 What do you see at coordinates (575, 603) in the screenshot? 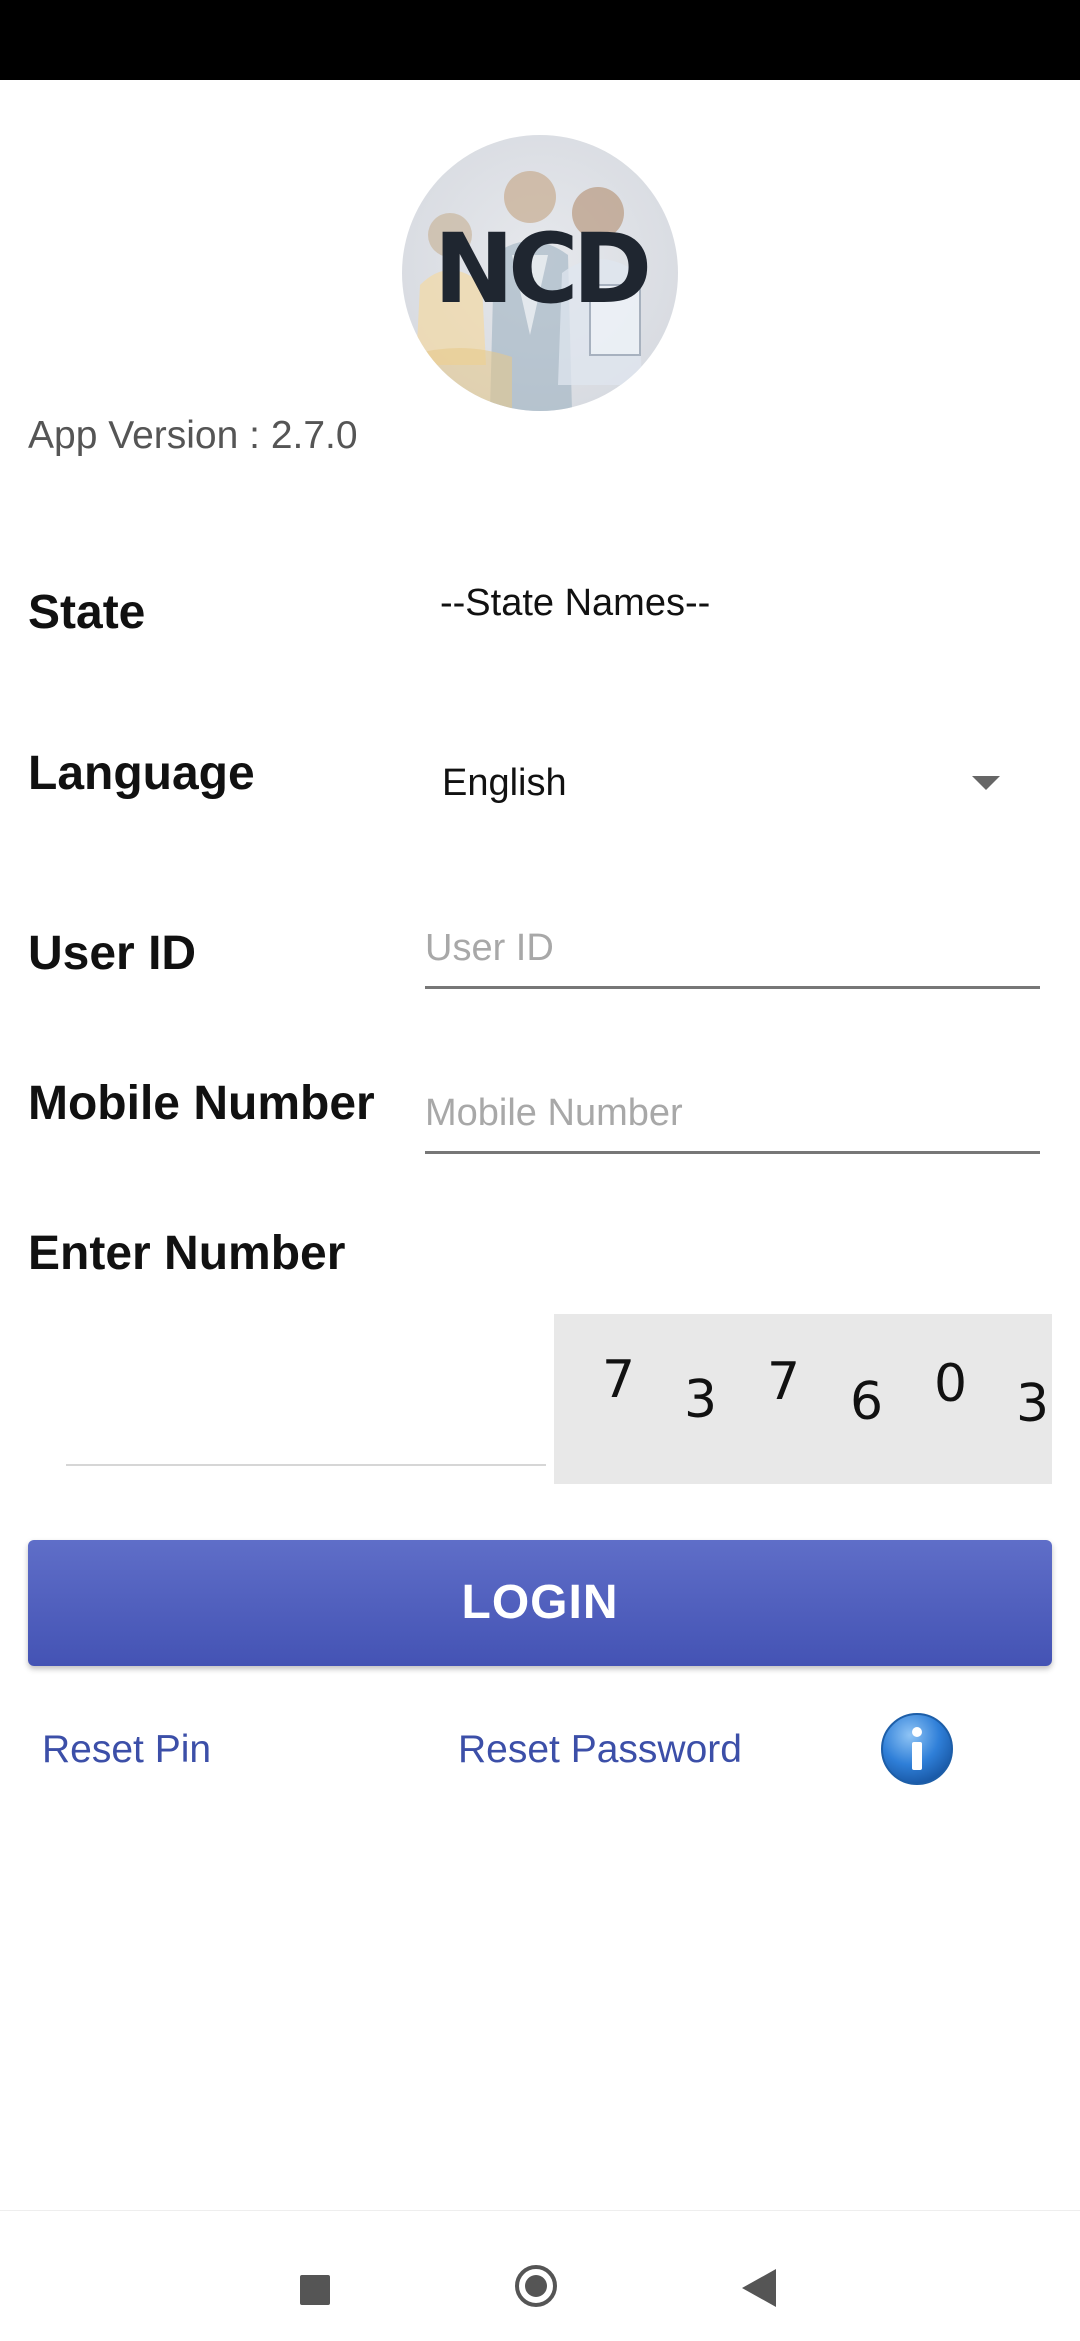
I see `state-selector: --State Names--` at bounding box center [575, 603].